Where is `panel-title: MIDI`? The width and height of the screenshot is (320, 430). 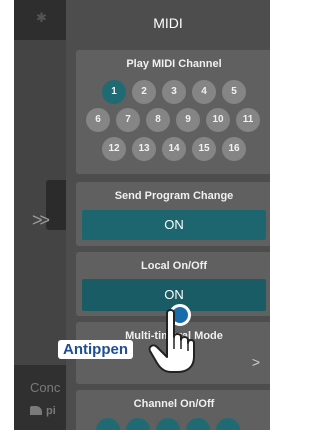 panel-title: MIDI is located at coordinates (168, 23).